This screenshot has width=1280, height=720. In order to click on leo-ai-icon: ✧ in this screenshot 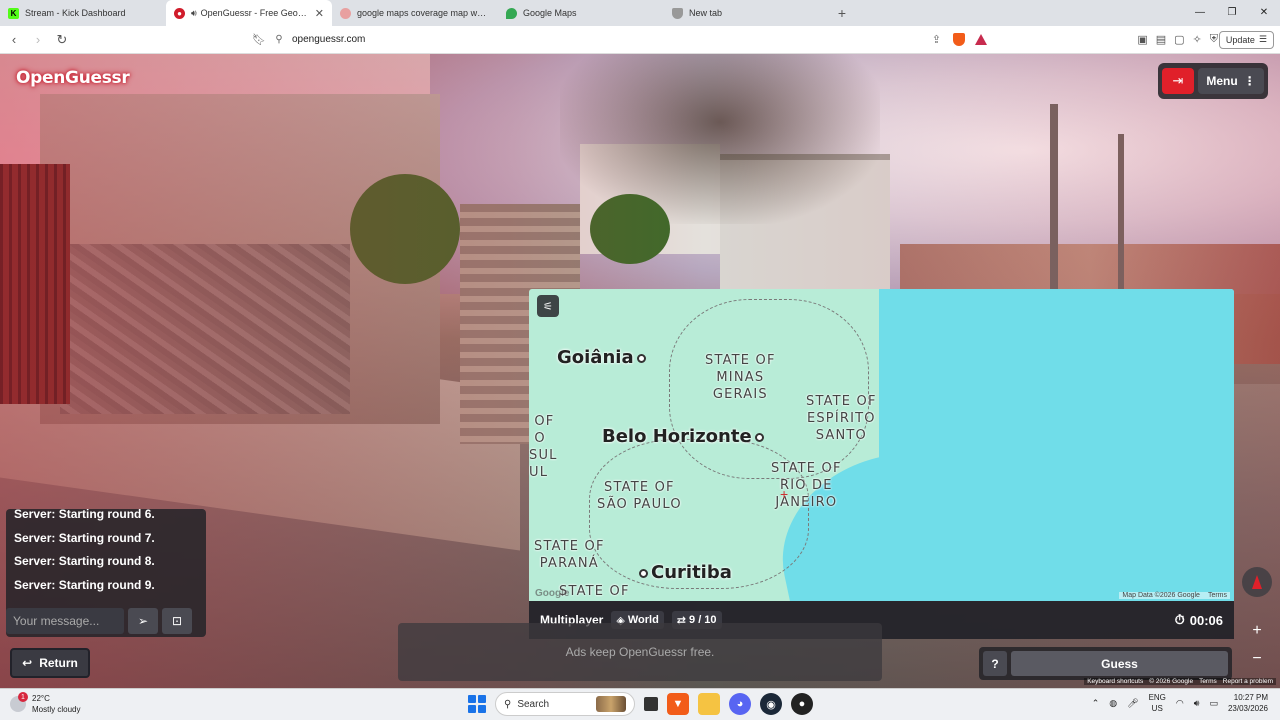, I will do `click(1197, 39)`.